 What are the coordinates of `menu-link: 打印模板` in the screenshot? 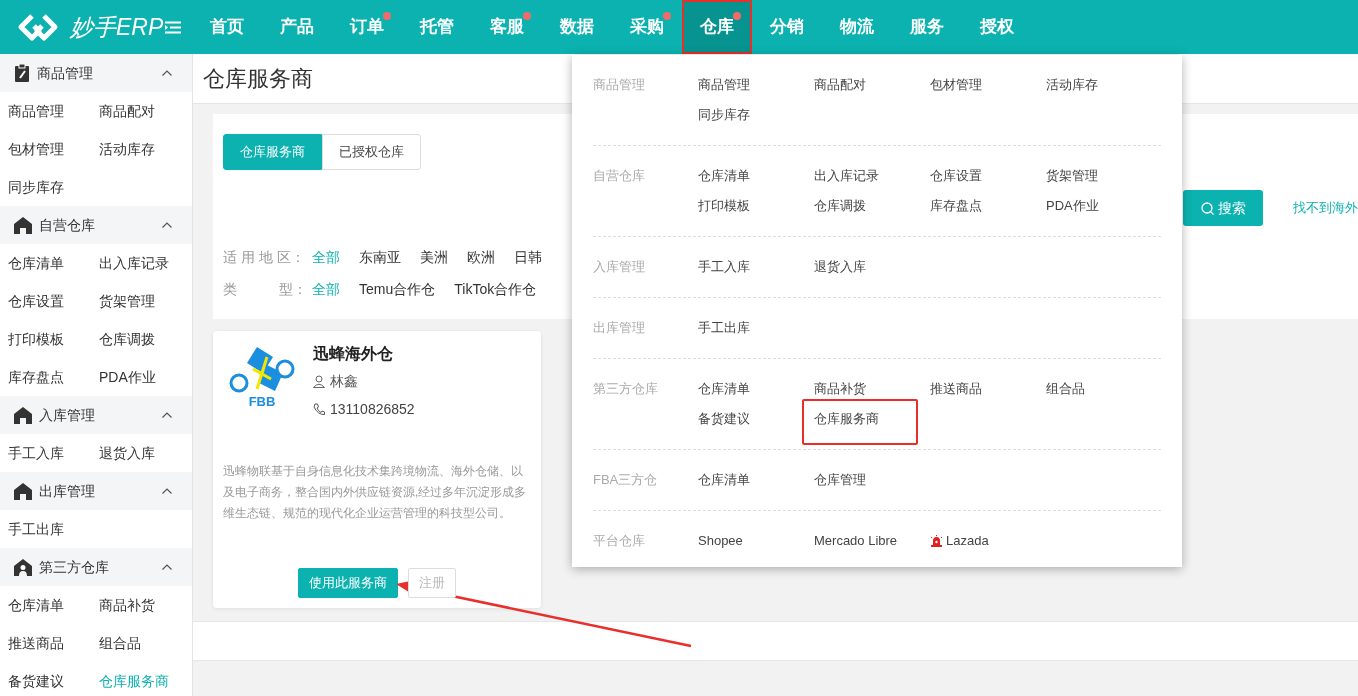 It's located at (724, 206).